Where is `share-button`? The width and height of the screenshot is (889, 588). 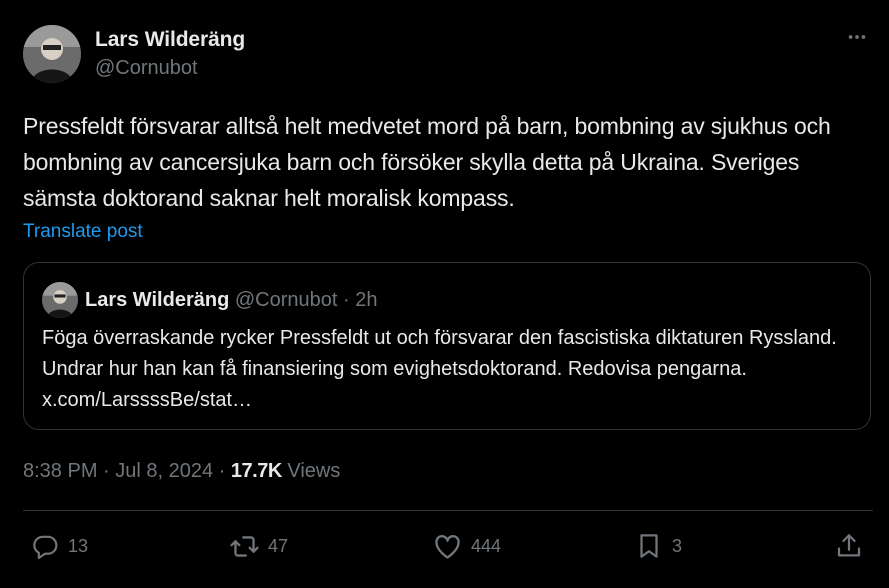 share-button is located at coordinates (849, 546).